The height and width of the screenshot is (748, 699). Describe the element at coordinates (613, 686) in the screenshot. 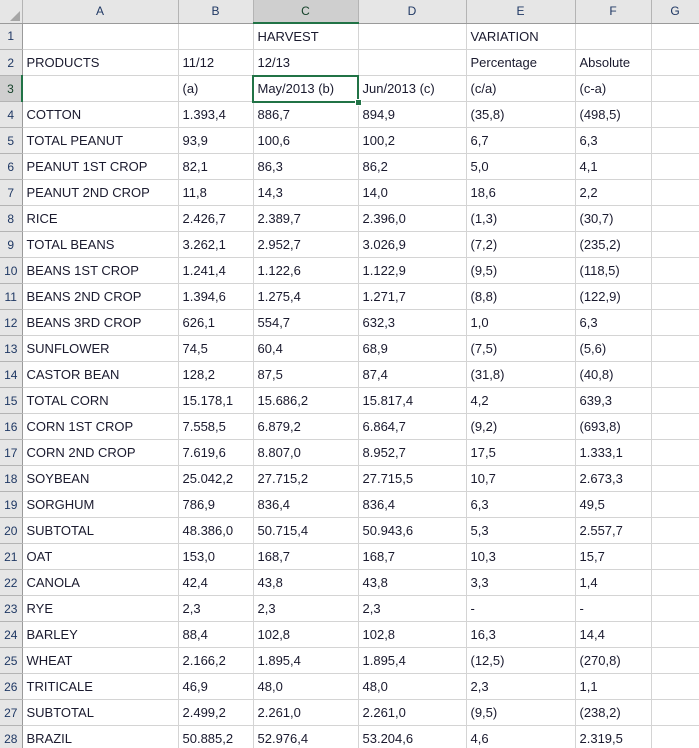

I see `cell-F26: 1,1` at that location.